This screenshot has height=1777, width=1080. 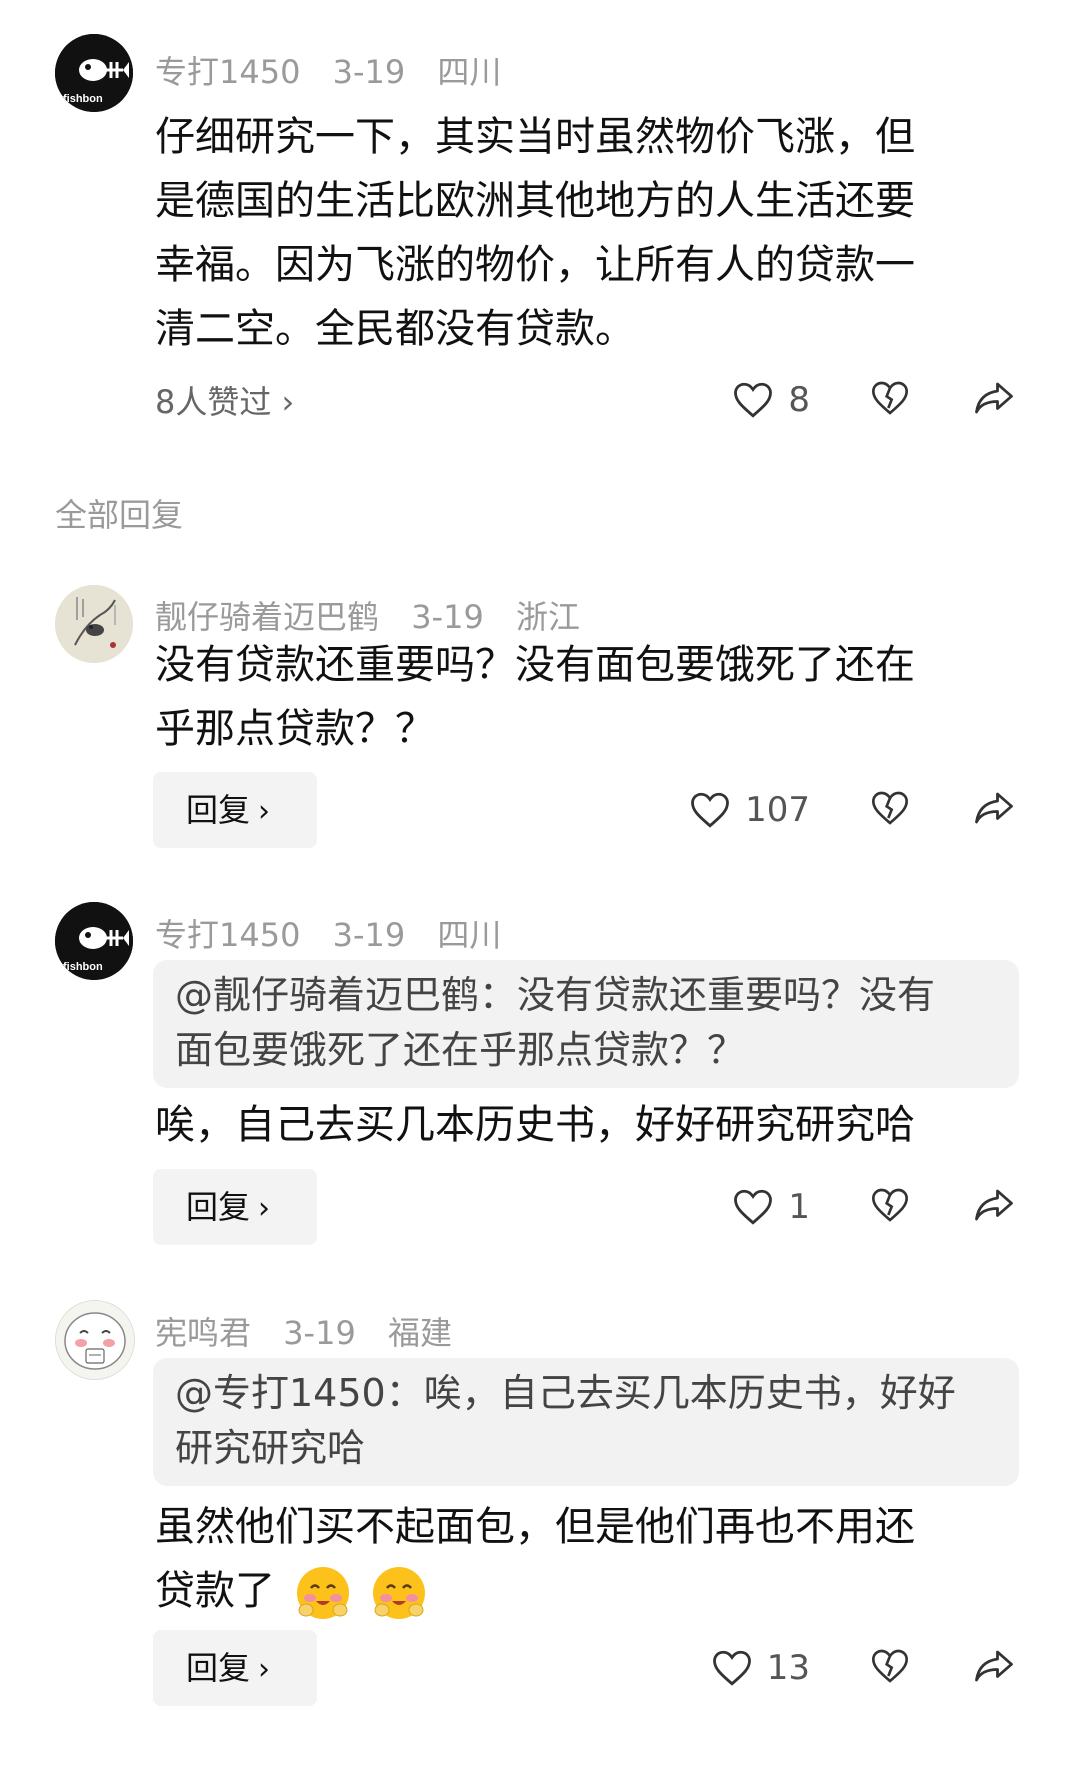 What do you see at coordinates (295, 729) in the screenshot?
I see `comment-line: 乎那点贷款？？` at bounding box center [295, 729].